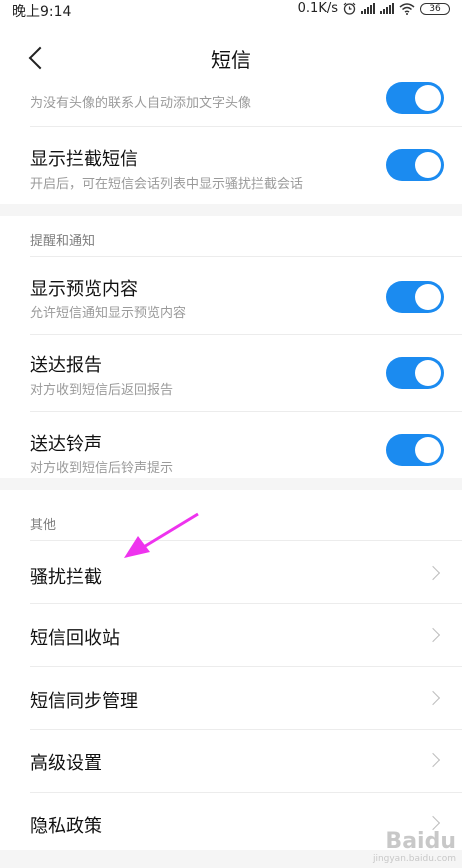 The width and height of the screenshot is (462, 868). I want to click on row-title: 骚扰拦截, so click(66, 577).